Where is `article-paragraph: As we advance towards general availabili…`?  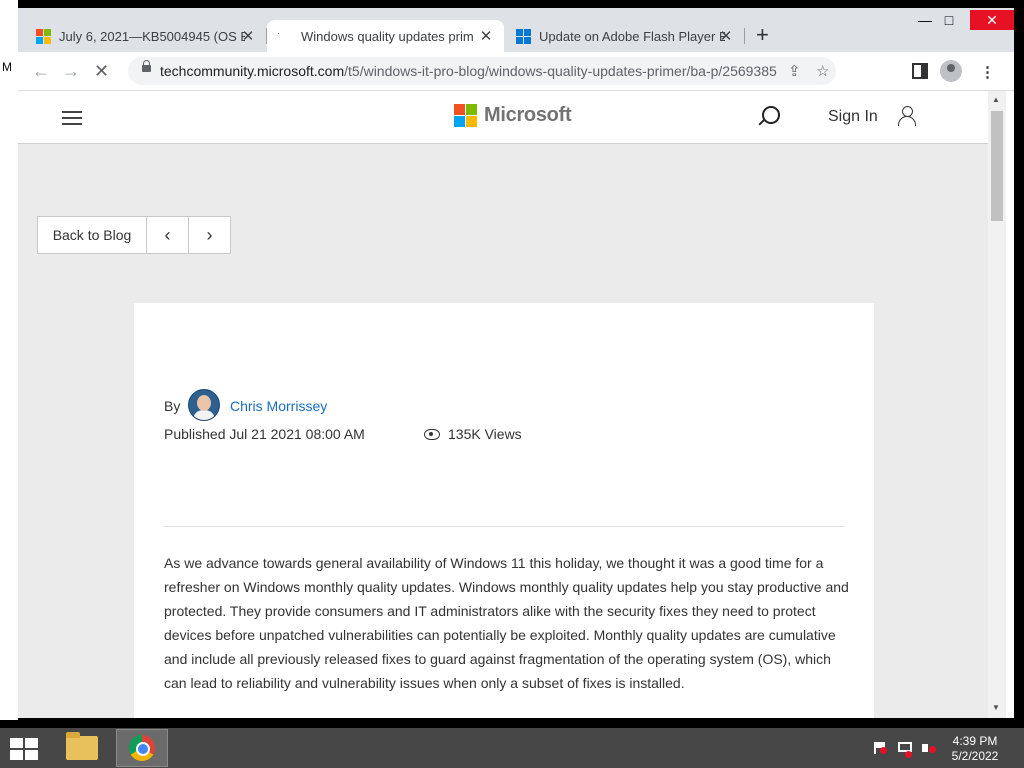
article-paragraph: As we advance towards general availabili… is located at coordinates (506, 623).